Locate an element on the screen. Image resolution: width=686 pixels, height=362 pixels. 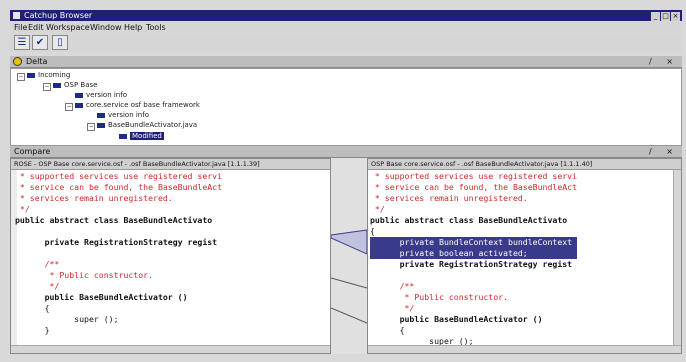
tree-node-incoming: Incoming is located at coordinates (48, 75).